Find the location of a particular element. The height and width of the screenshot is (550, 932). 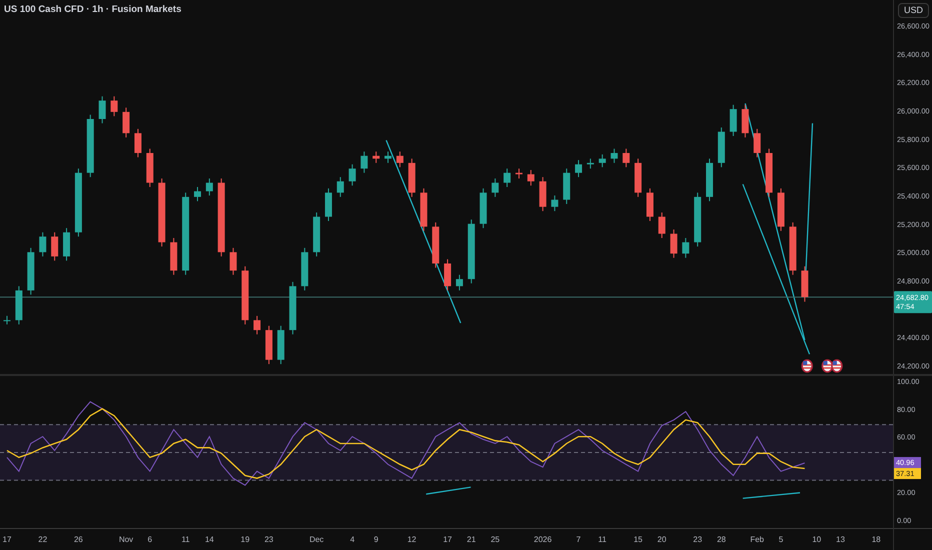

time-axis-label: 26 is located at coordinates (78, 539).